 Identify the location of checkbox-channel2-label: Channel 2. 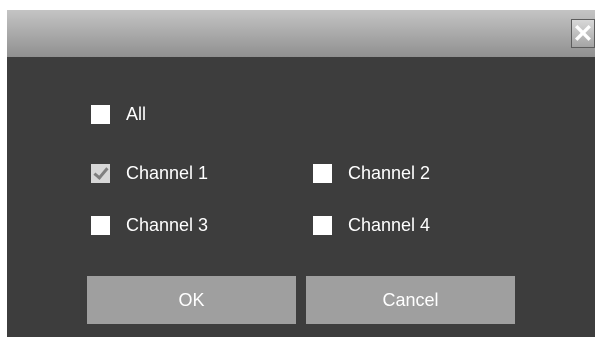
(389, 173).